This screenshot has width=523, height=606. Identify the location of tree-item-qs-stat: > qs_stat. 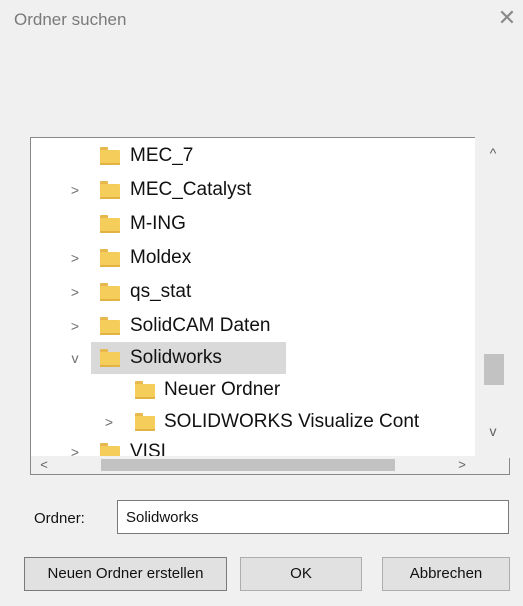
(261, 292).